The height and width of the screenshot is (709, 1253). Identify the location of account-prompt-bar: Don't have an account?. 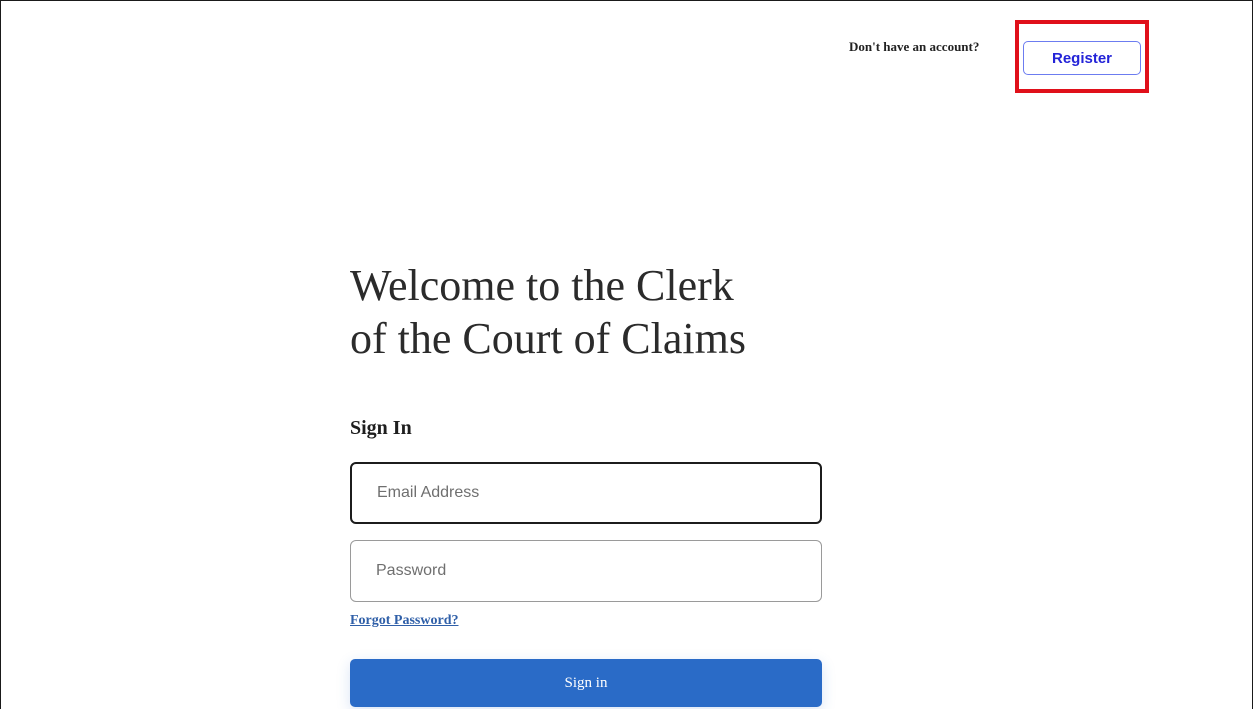
(914, 47).